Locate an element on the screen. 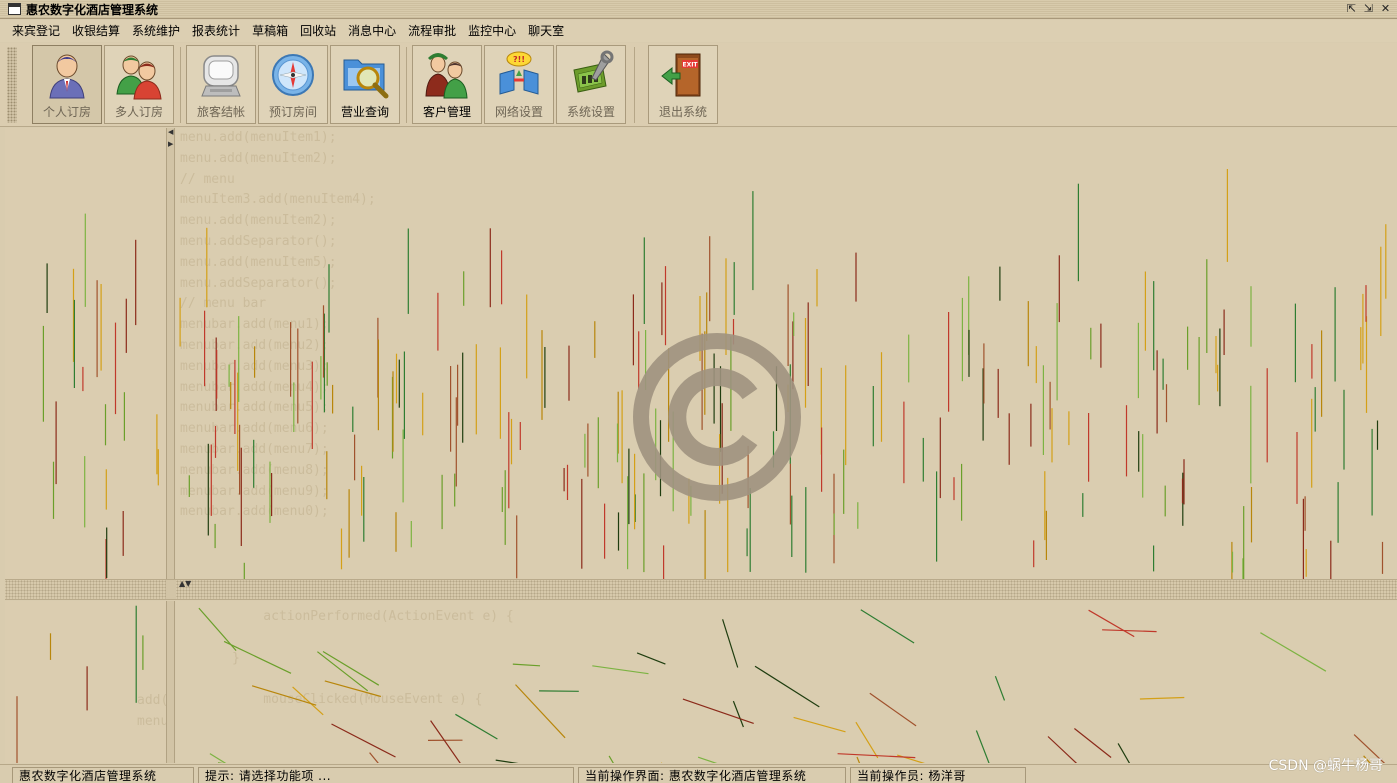 The width and height of the screenshot is (1397, 783). menu-chat-room: 聊天室 is located at coordinates (546, 31).